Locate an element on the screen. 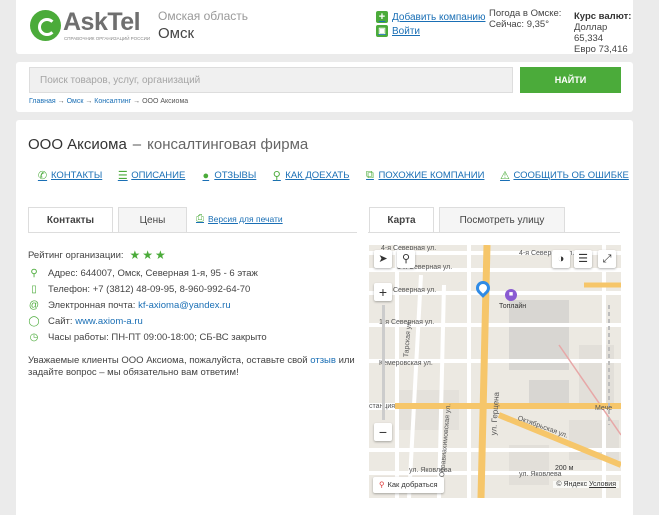 The height and width of the screenshot is (515, 659). breadcrumb-category: Консалтинг is located at coordinates (112, 101).